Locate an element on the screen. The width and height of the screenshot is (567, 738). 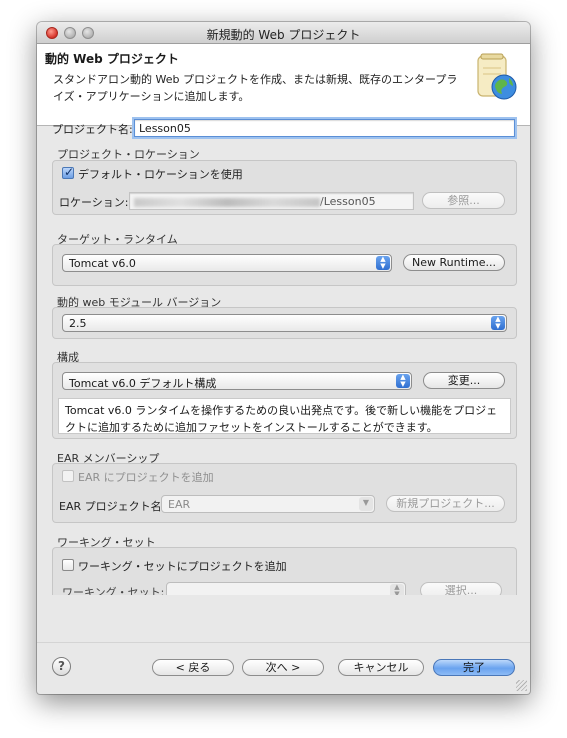
location-label: ロケーション: is located at coordinates (94, 202).